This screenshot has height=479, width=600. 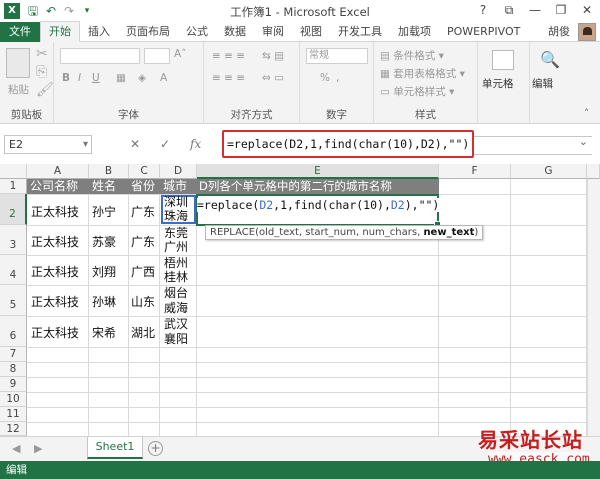 I want to click on row-header-3: 3, so click(x=13, y=240).